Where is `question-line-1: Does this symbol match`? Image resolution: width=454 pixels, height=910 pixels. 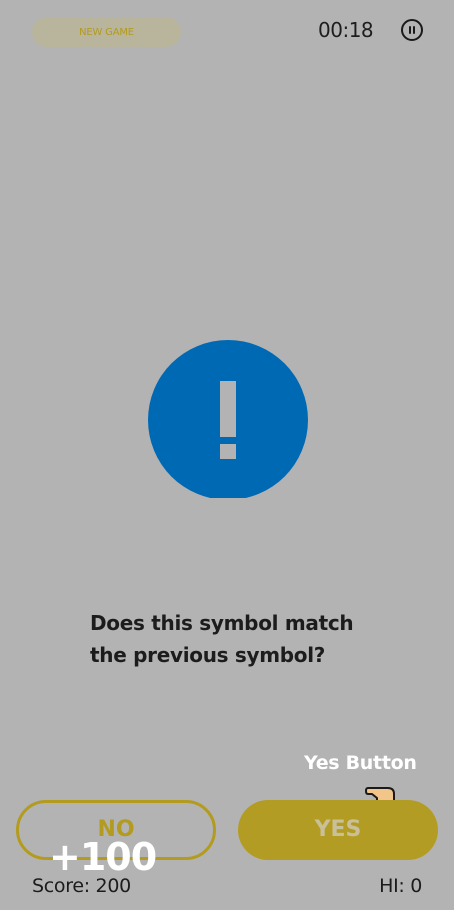
question-line-1: Does this symbol match is located at coordinates (222, 623).